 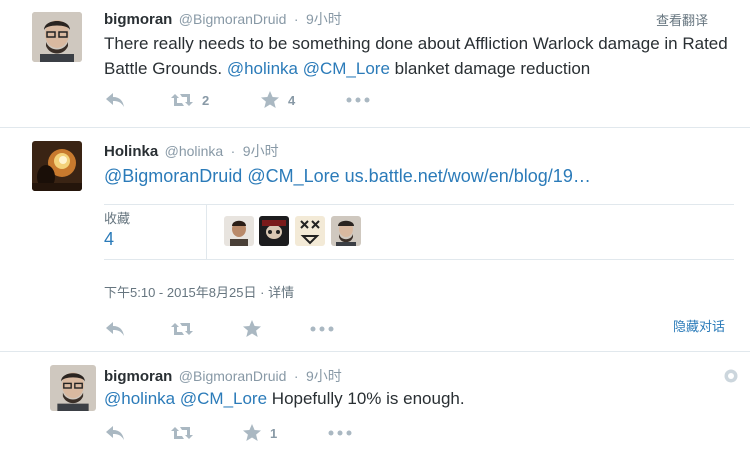 What do you see at coordinates (292, 100) in the screenshot?
I see `favorite-count: 4` at bounding box center [292, 100].